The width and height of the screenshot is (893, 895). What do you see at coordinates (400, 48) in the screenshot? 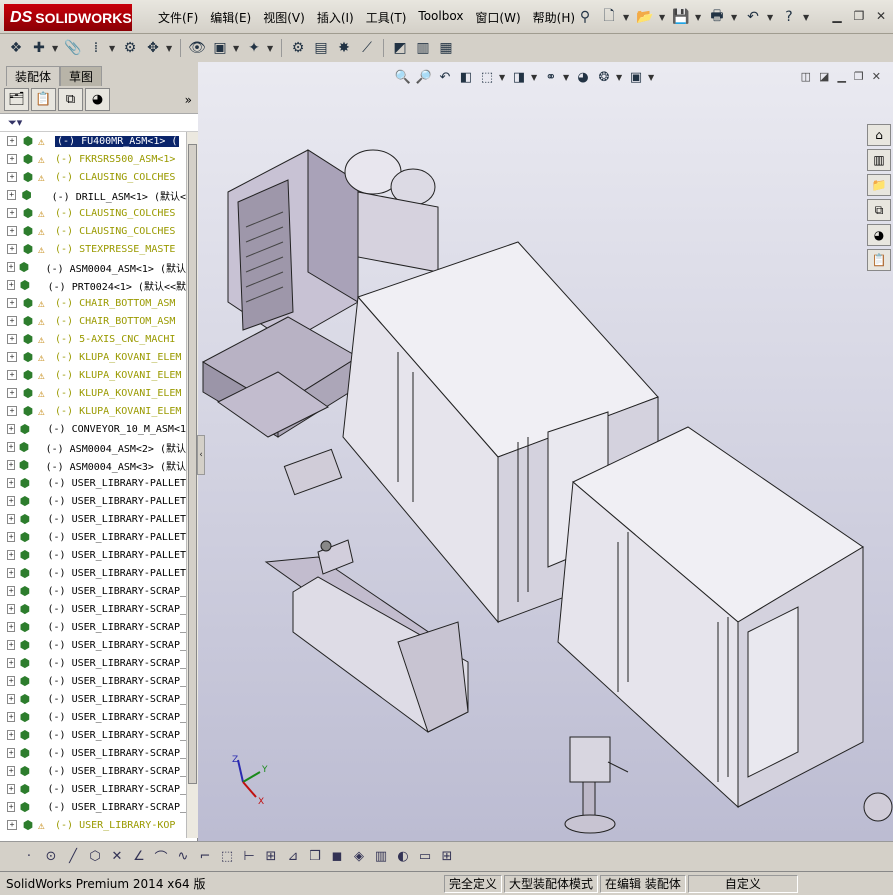
I see `interference-detection-icon: ◩` at bounding box center [400, 48].